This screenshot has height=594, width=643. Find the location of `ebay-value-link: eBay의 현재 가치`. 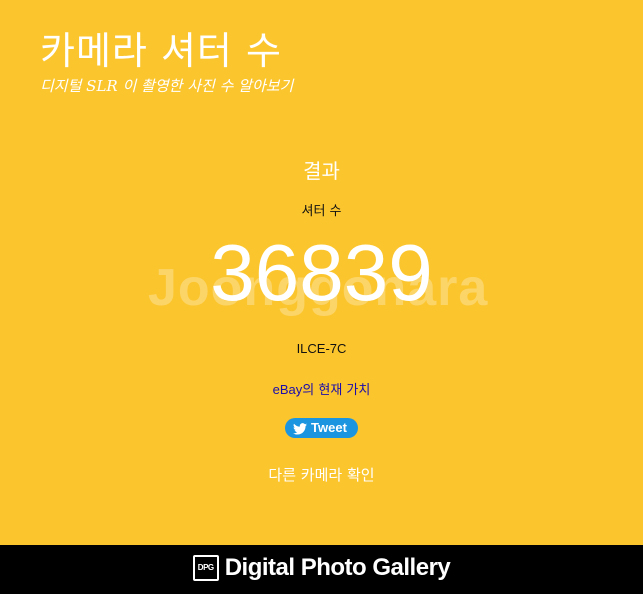

ebay-value-link: eBay의 현재 가치 is located at coordinates (321, 390).